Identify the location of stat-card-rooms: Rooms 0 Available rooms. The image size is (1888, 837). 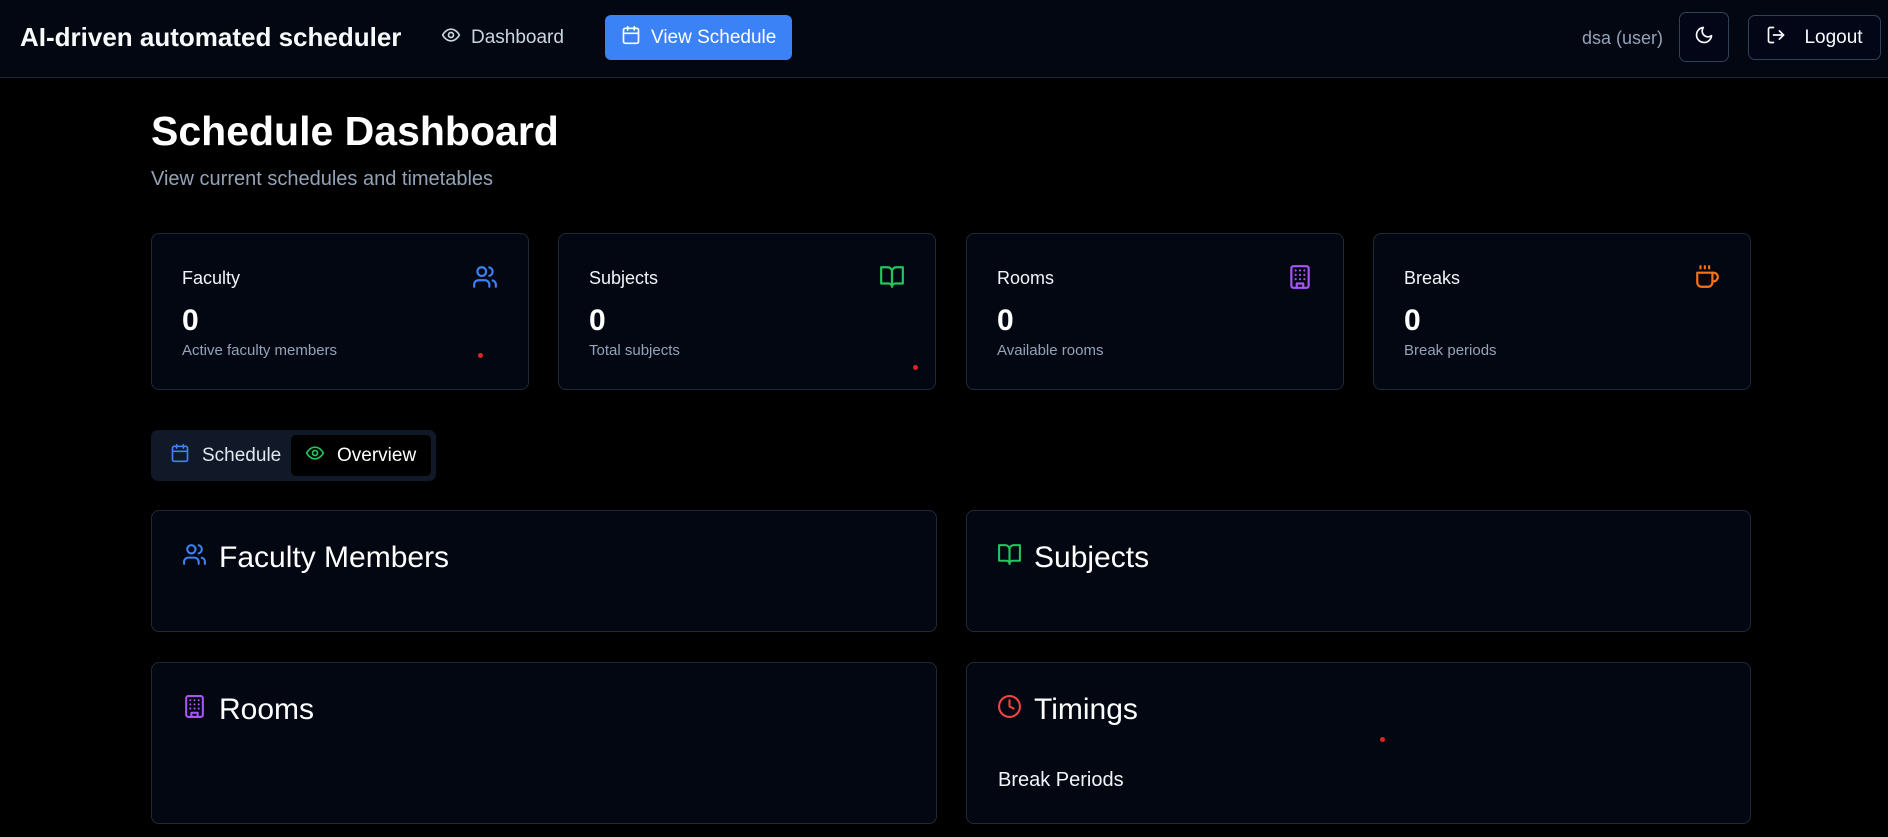
(1155, 311).